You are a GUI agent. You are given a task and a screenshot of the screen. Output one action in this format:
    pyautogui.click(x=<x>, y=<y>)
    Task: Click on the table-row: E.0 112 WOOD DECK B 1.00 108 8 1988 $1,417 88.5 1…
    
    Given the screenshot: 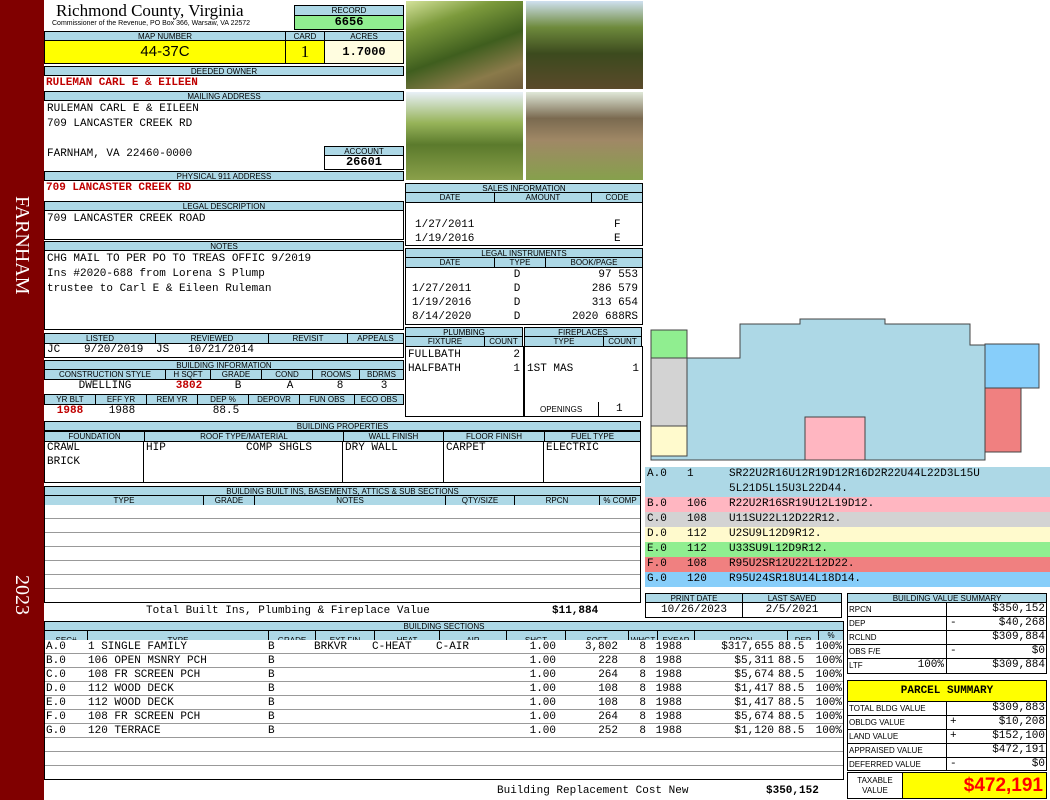 What is the action you would take?
    pyautogui.click(x=444, y=703)
    